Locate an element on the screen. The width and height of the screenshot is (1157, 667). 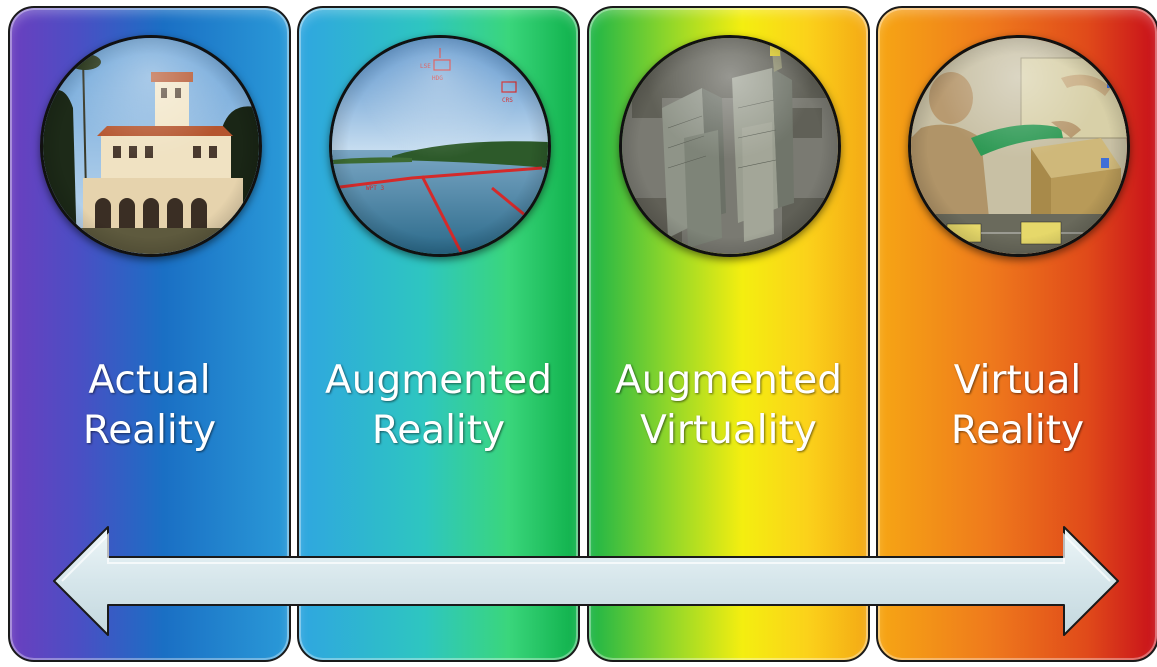
label-line-1: Virtual is located at coordinates (1017, 380).